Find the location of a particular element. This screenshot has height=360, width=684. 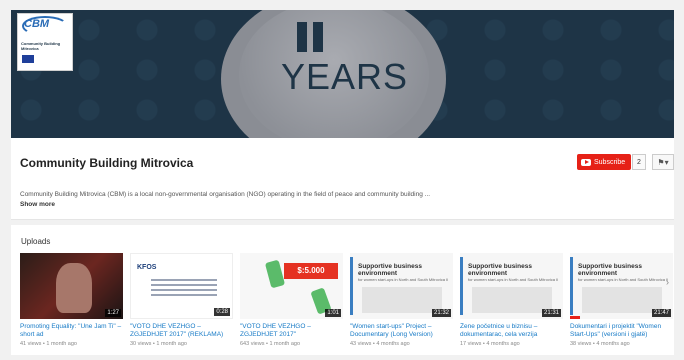

logo-text: CBM is located at coordinates (37, 24).